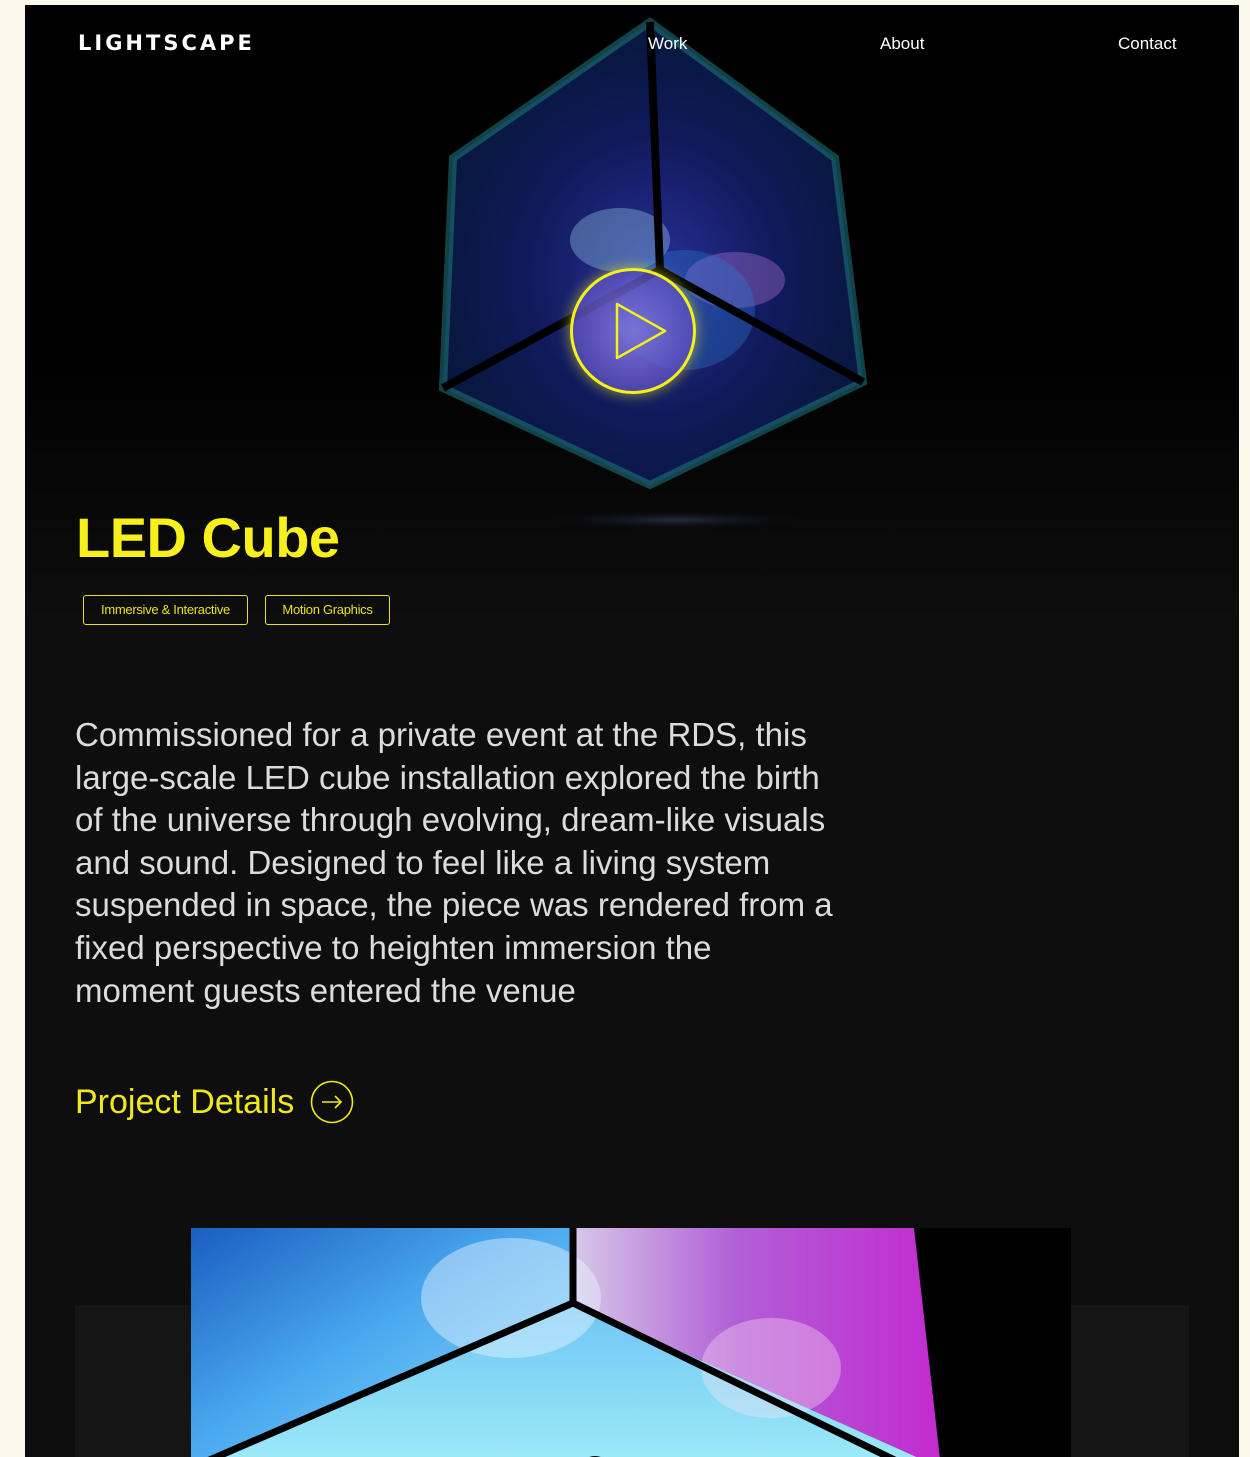 Image resolution: width=1250 pixels, height=1457 pixels. What do you see at coordinates (165, 610) in the screenshot?
I see `tag-immersive-interactive: Immersive & Interactive` at bounding box center [165, 610].